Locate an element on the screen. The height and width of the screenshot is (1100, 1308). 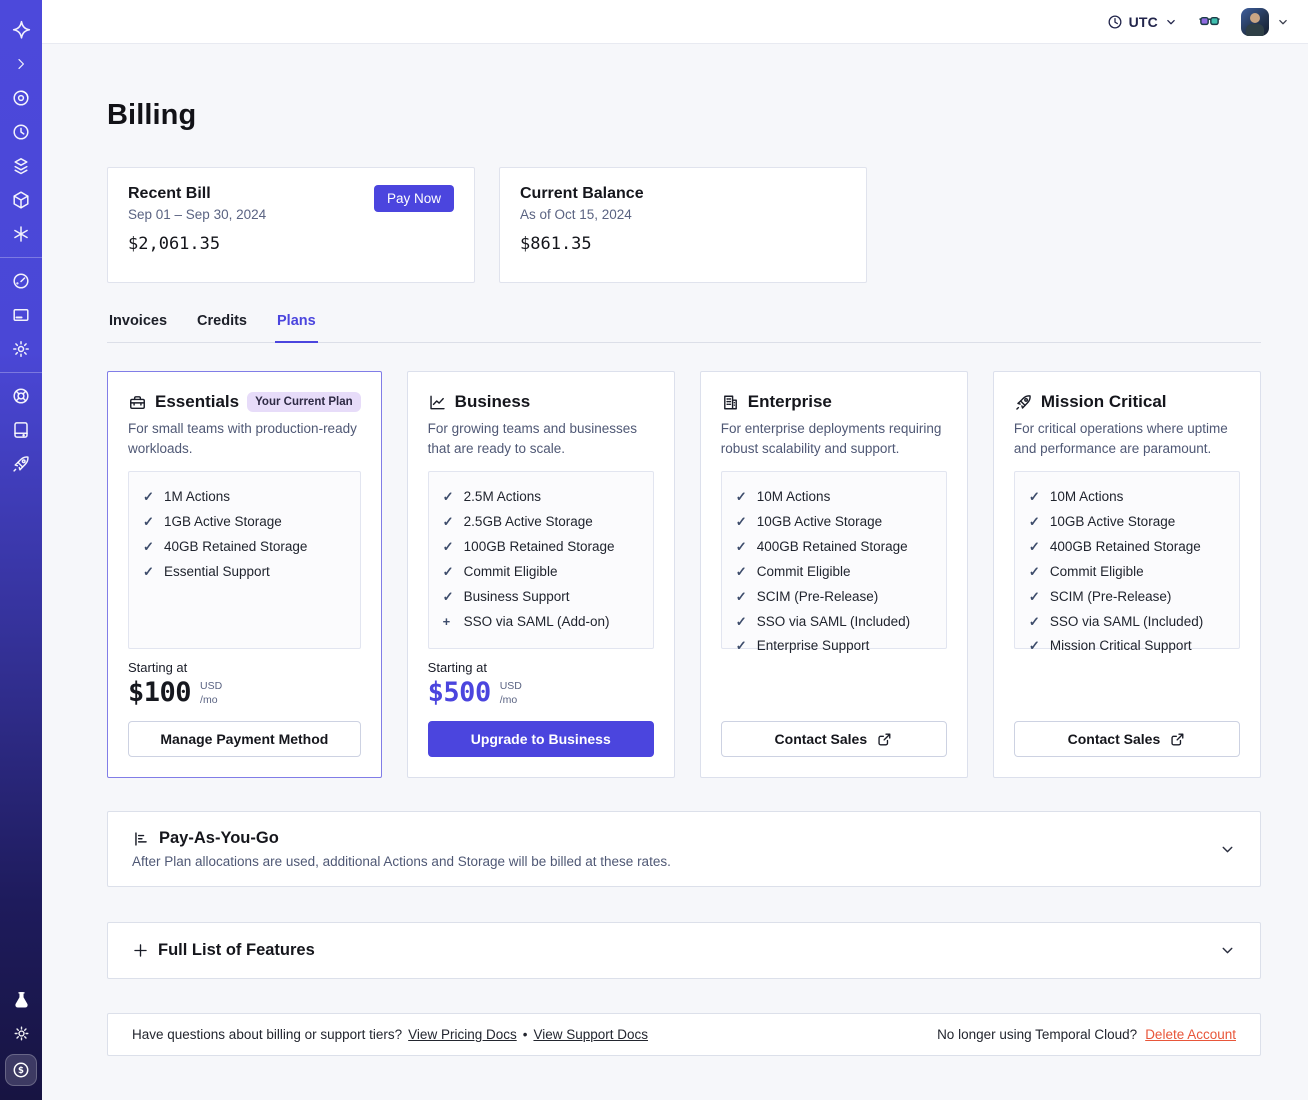
feature-label: 100GB Retained Storage is located at coordinates (539, 546).